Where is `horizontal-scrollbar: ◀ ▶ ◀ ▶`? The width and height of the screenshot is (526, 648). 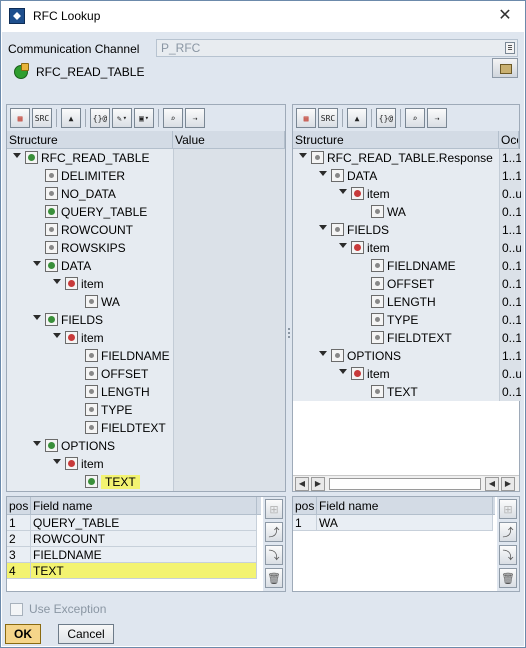
horizontal-scrollbar: ◀ ▶ ◀ ▶ is located at coordinates (406, 483).